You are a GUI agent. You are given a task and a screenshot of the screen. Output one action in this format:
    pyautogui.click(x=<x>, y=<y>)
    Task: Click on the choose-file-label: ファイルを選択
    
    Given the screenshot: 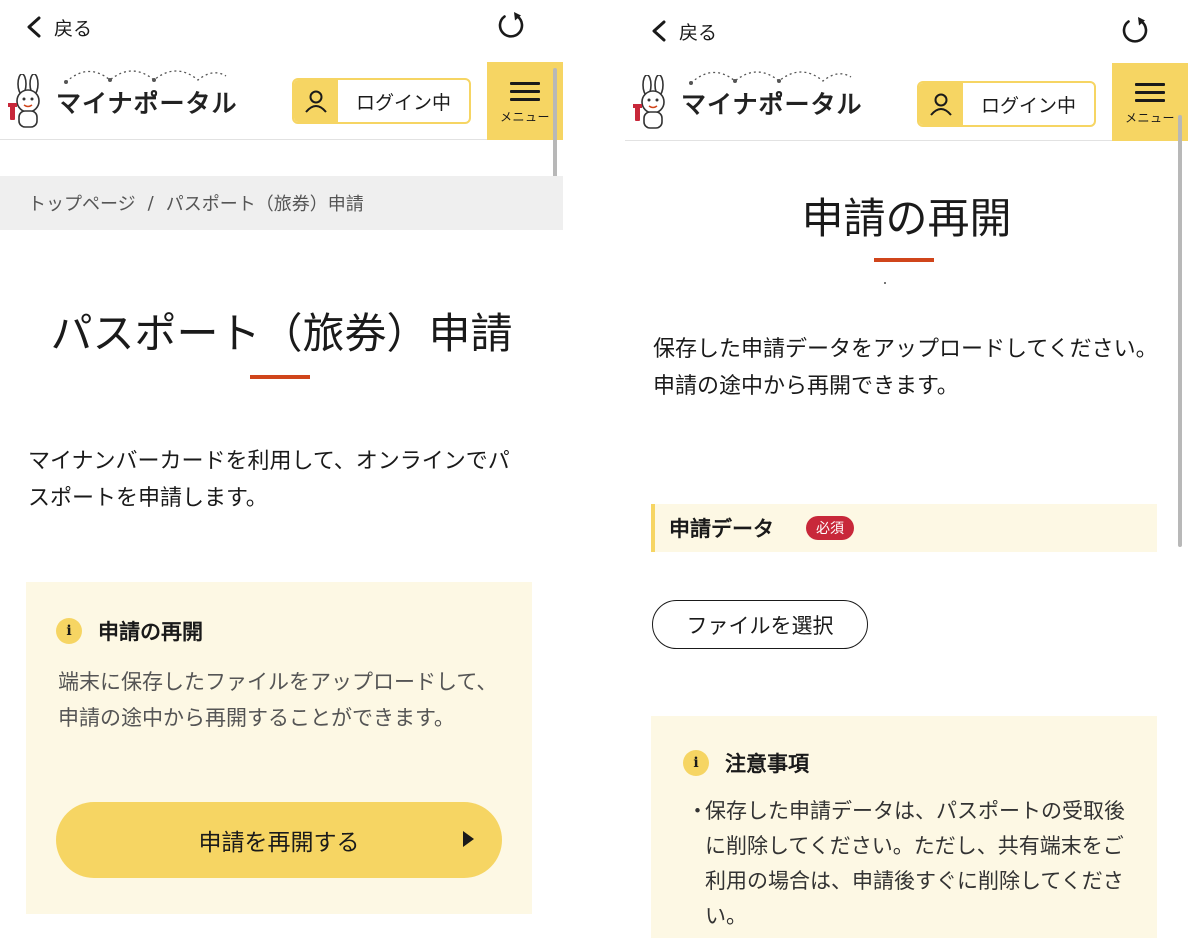 What is the action you would take?
    pyautogui.click(x=760, y=625)
    